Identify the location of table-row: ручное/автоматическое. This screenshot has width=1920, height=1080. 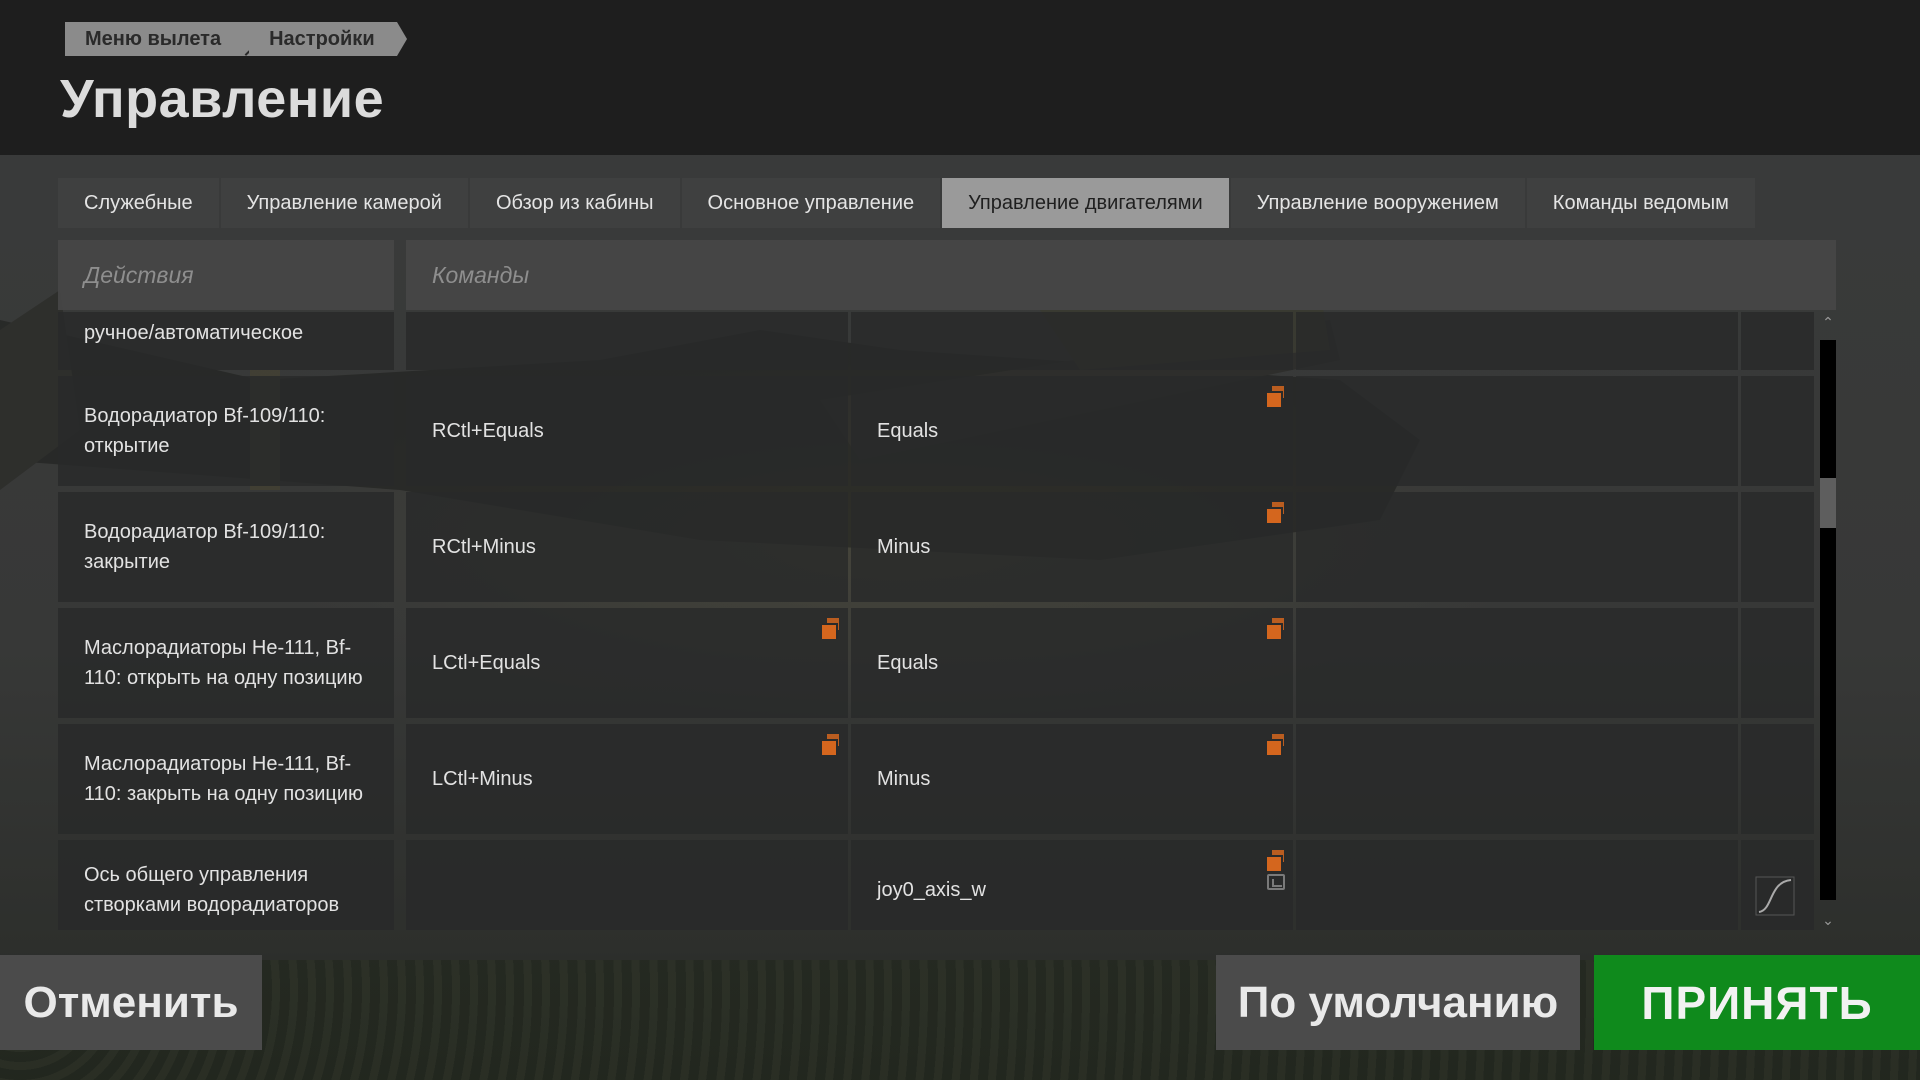
(937, 341).